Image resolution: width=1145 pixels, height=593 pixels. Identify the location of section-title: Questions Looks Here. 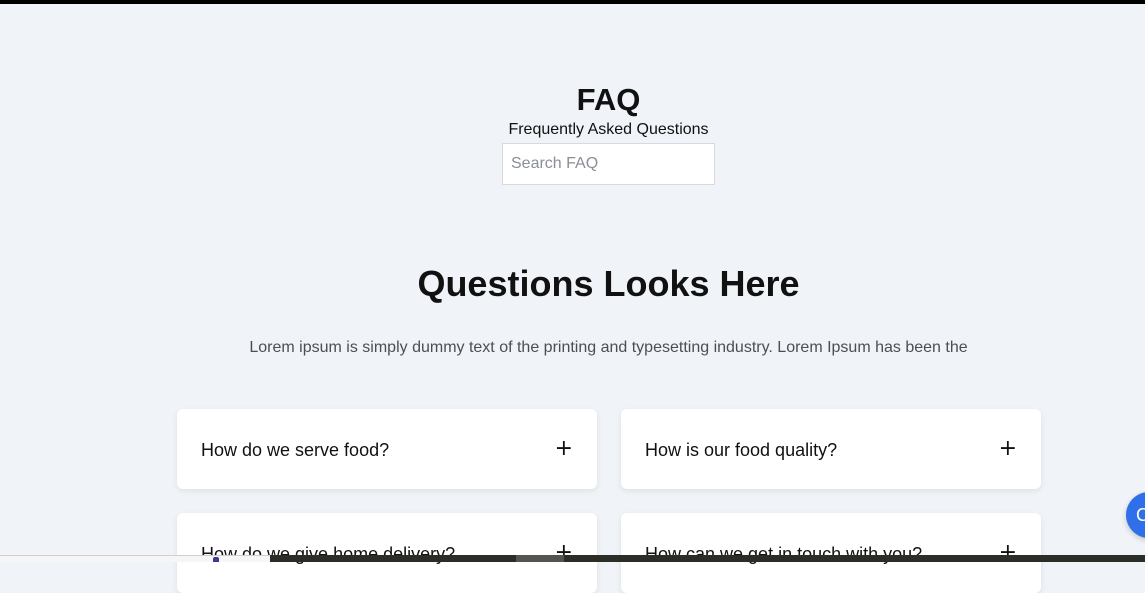
(608, 283).